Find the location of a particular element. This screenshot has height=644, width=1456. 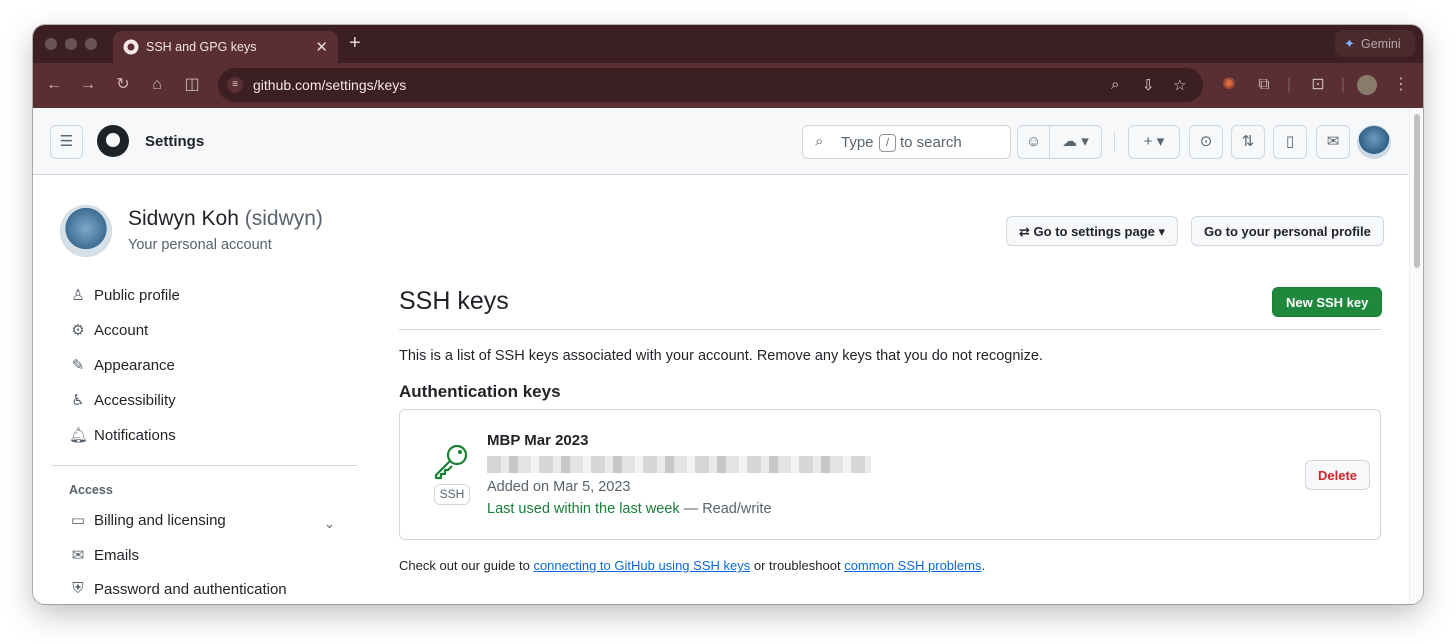

pull-requests-icon: ⇅ is located at coordinates (1248, 142).